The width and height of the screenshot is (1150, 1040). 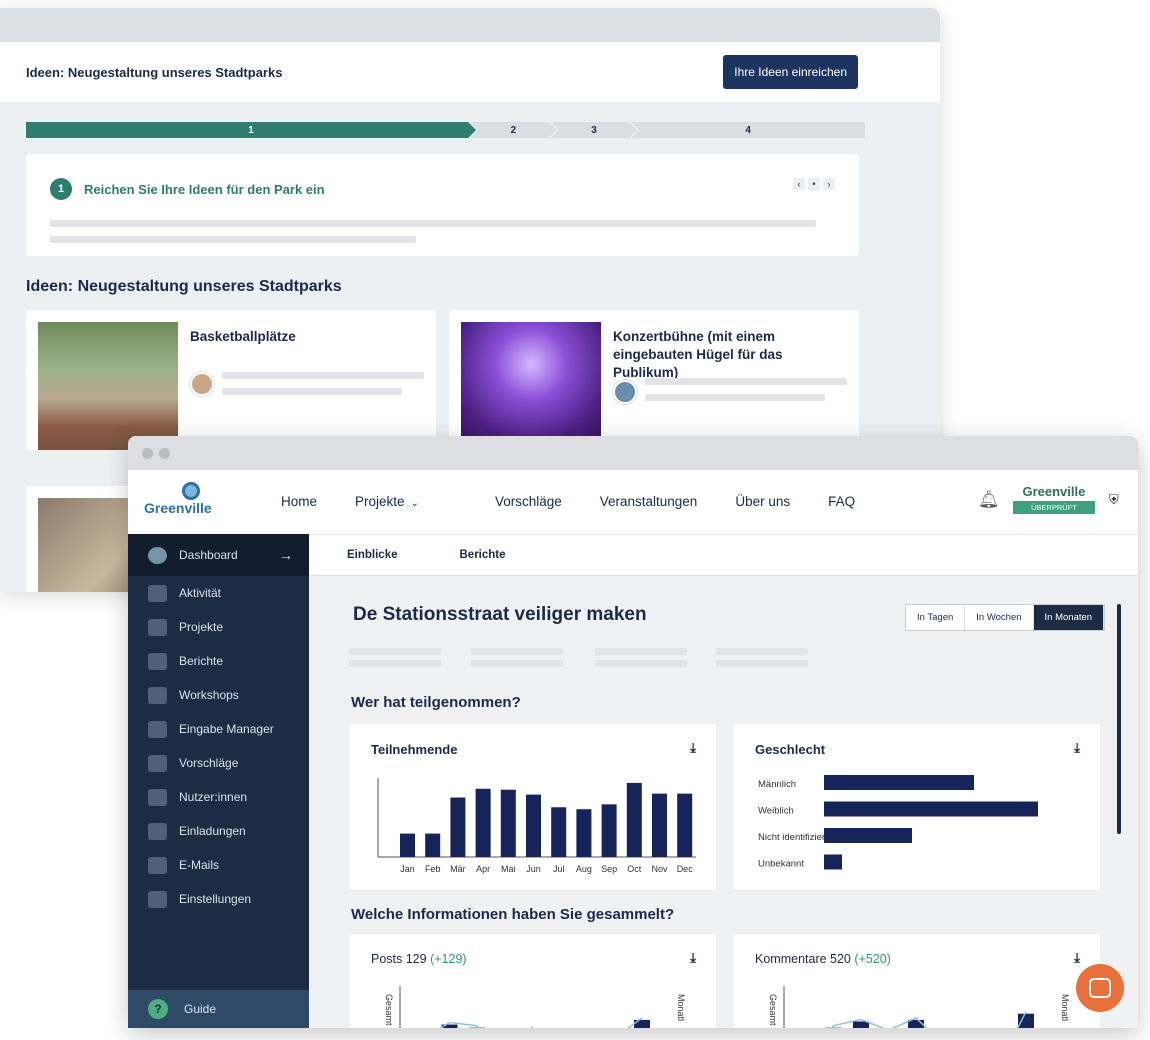 What do you see at coordinates (513, 130) in the screenshot?
I see `step-2: 2` at bounding box center [513, 130].